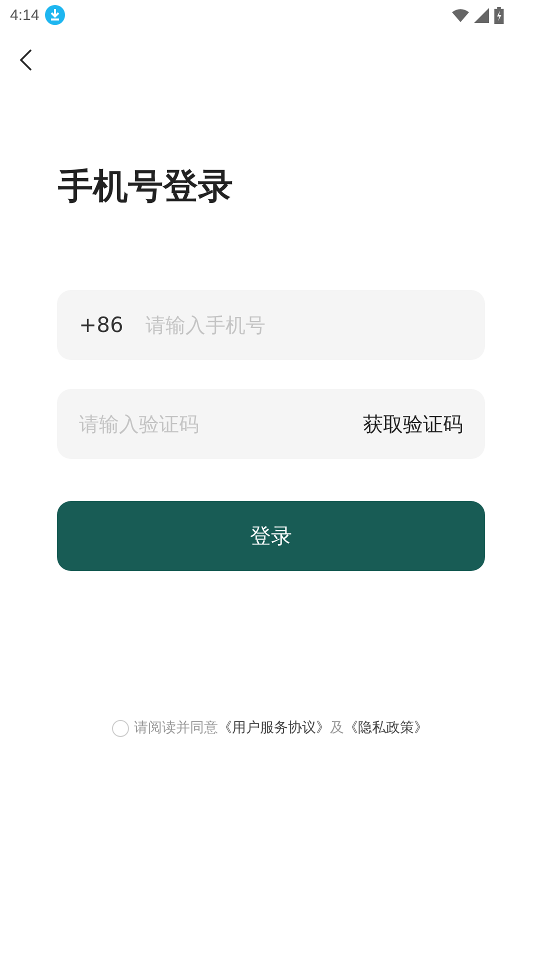  I want to click on get-code-button: 获取验证码, so click(413, 424).